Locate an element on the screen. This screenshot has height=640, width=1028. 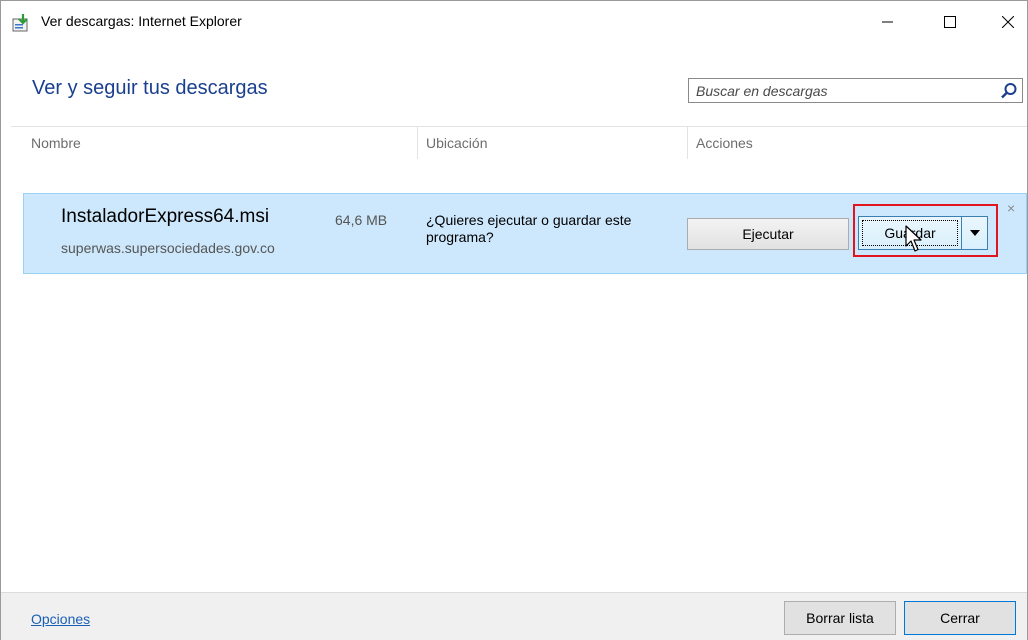
column-header-name: Nombre is located at coordinates (56, 143).